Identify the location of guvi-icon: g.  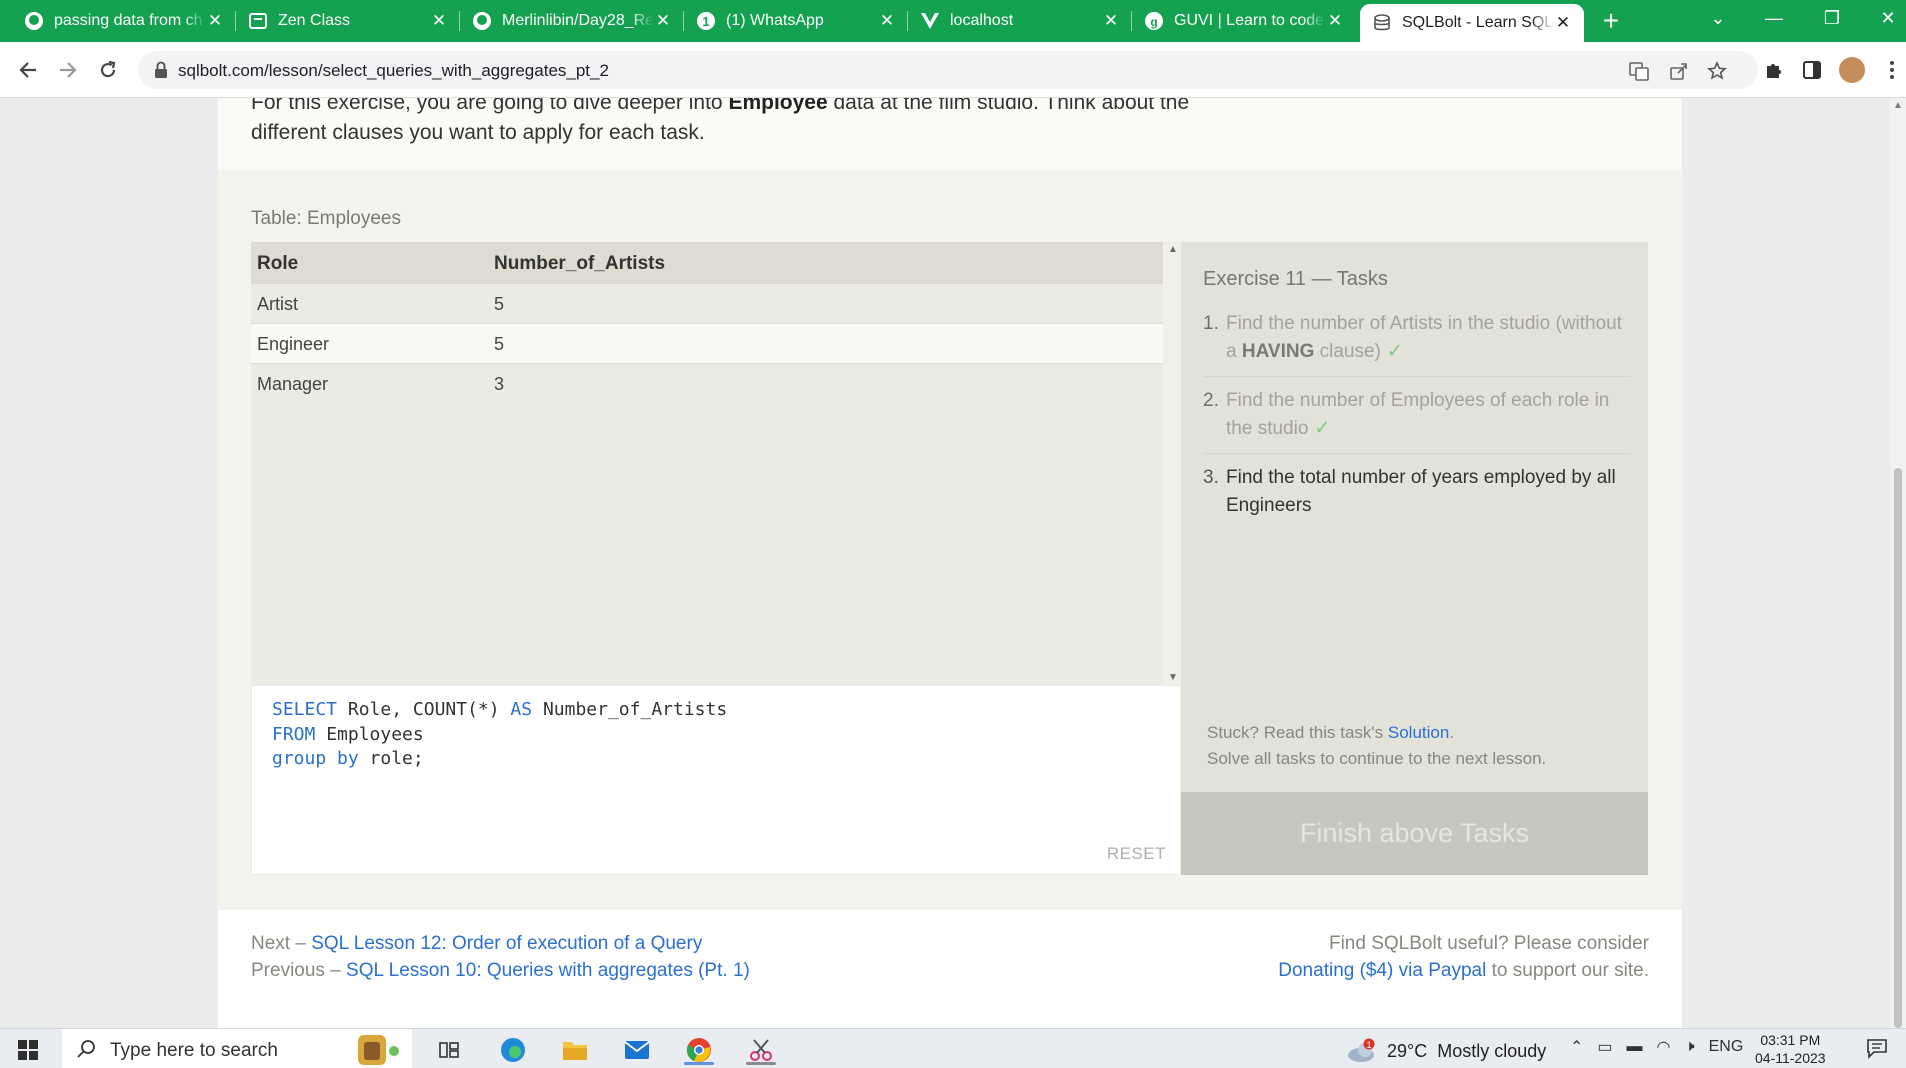
(1154, 21).